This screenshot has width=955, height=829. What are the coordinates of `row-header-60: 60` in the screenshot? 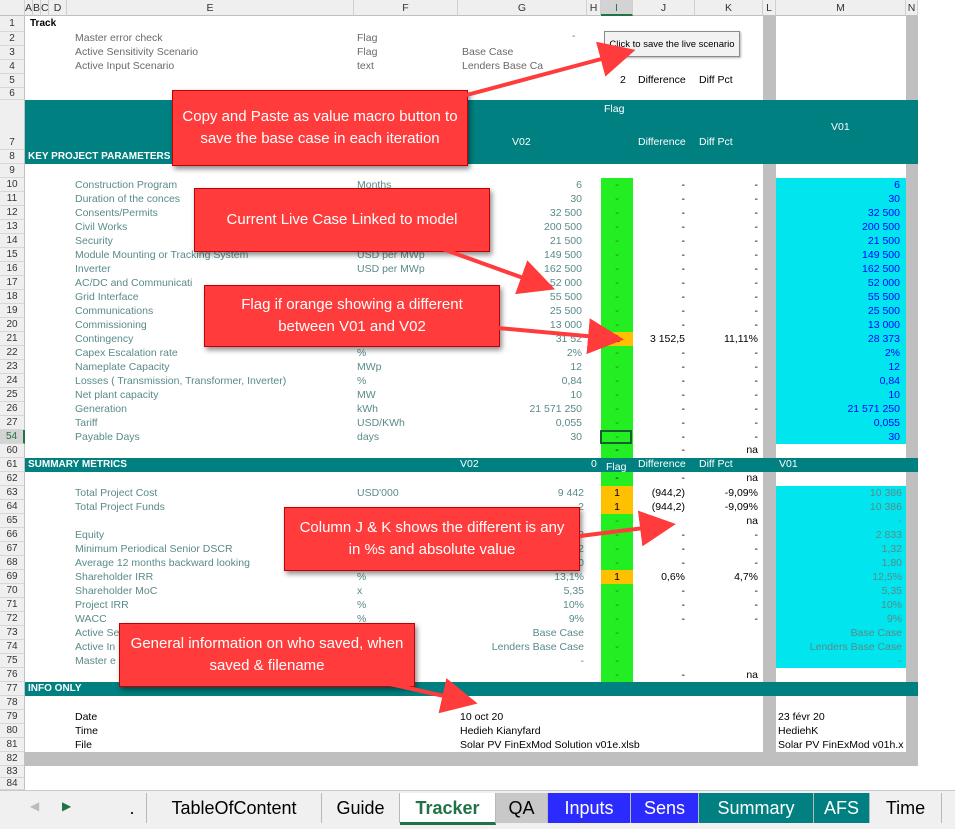 It's located at (12, 451).